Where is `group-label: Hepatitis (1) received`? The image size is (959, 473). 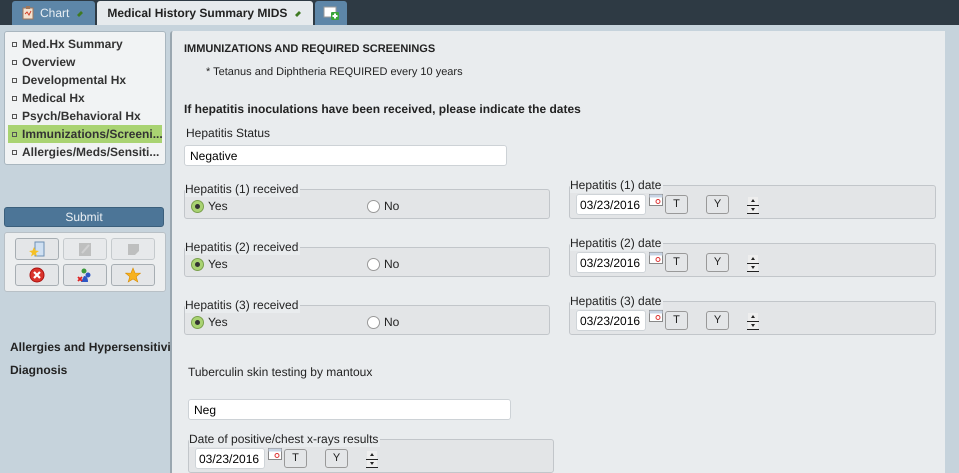 group-label: Hepatitis (1) received is located at coordinates (242, 189).